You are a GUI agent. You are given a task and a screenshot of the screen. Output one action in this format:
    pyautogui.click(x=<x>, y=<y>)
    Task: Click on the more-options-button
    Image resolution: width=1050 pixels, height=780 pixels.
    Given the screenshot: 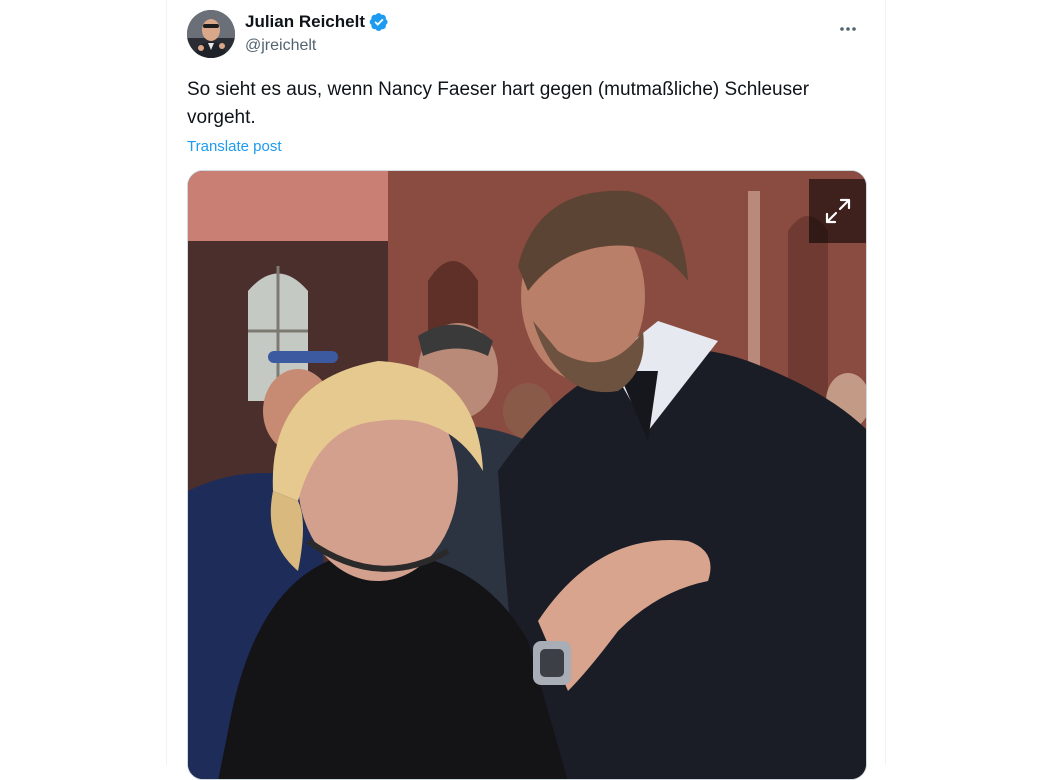 What is the action you would take?
    pyautogui.click(x=848, y=29)
    